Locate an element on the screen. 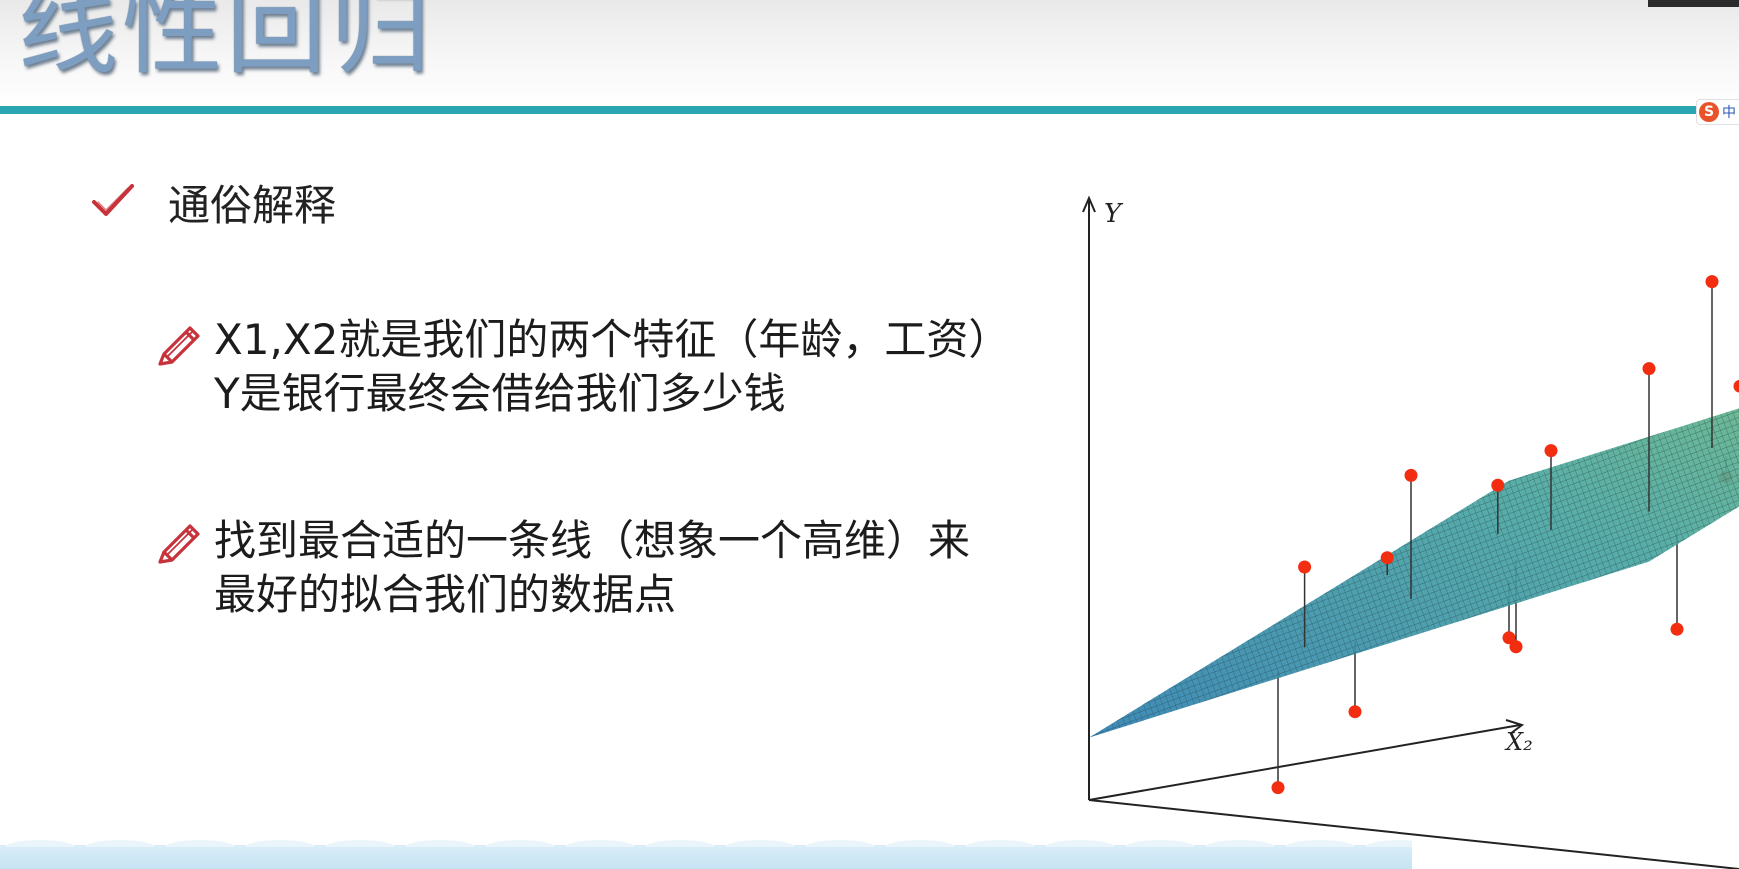  slide-title: 线性回归 is located at coordinates (226, 44).